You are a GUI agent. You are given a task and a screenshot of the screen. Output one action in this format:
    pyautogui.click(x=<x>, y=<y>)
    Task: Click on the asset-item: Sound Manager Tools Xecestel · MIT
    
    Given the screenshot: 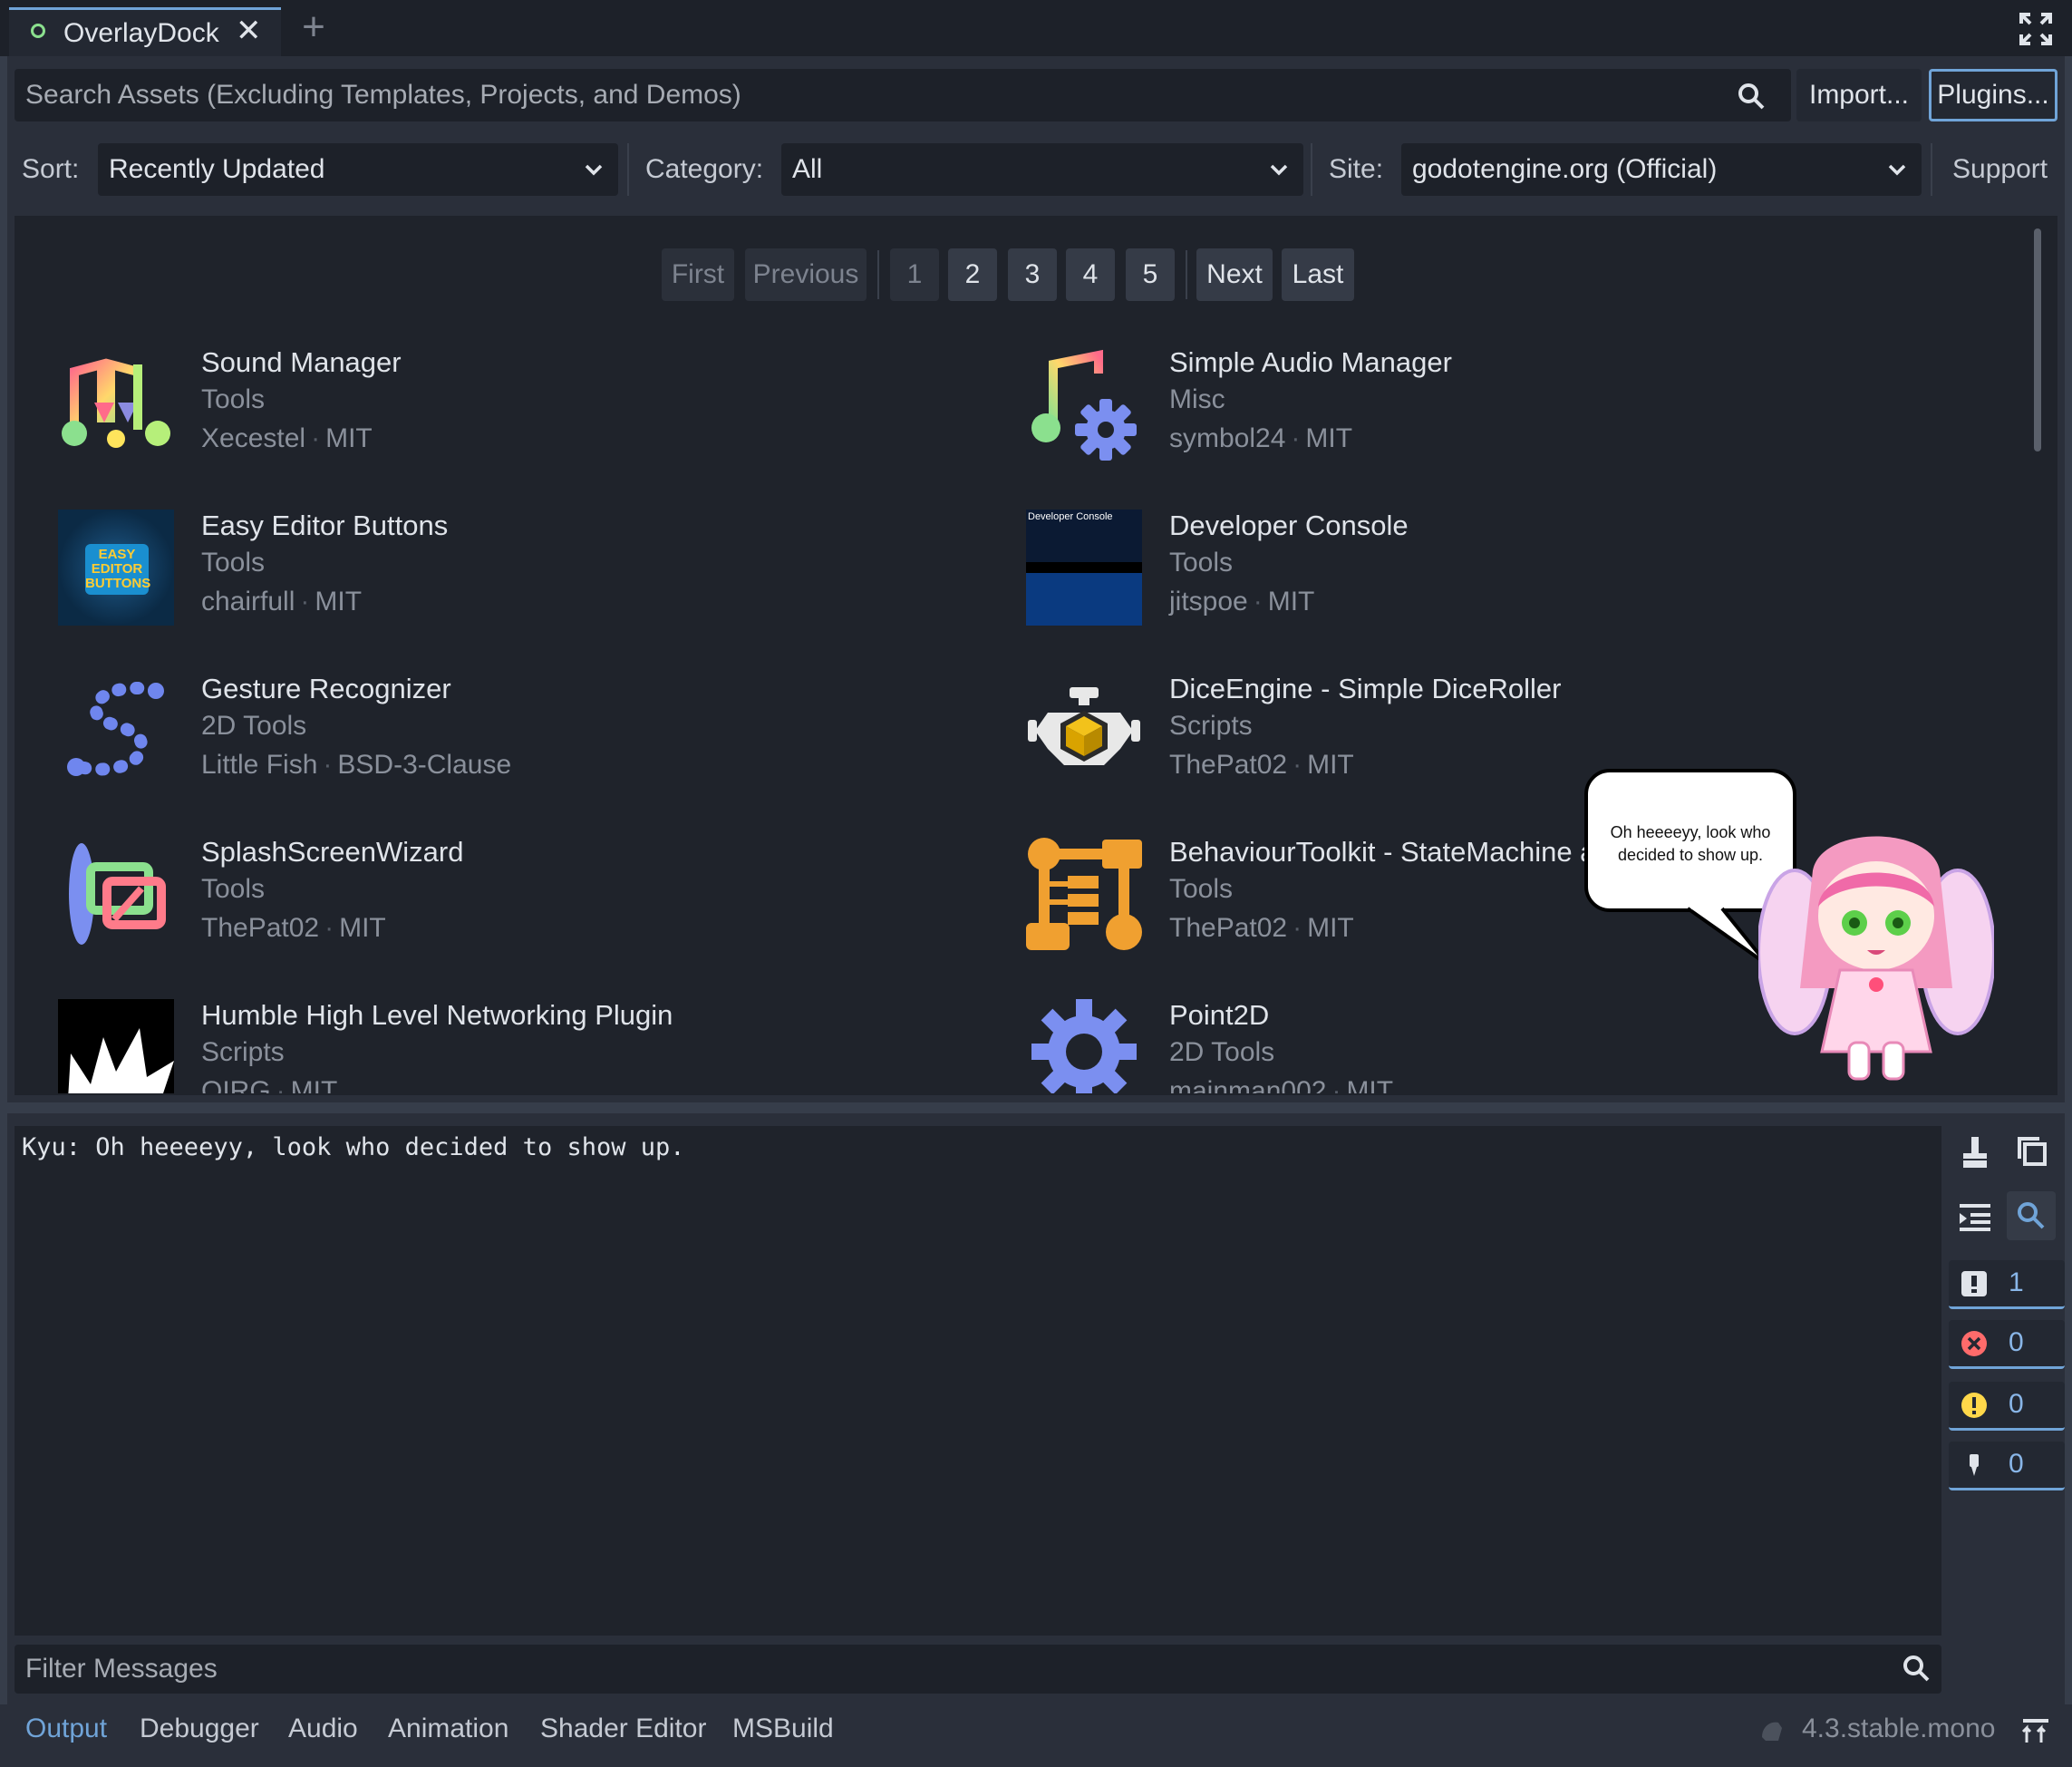 What is the action you would take?
    pyautogui.click(x=511, y=409)
    